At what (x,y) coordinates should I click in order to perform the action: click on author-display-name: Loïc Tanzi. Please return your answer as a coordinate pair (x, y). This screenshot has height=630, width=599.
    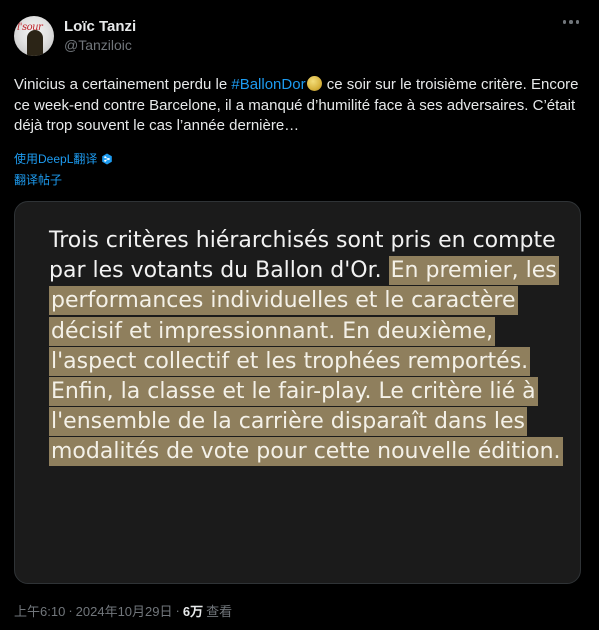
    Looking at the image, I should click on (100, 26).